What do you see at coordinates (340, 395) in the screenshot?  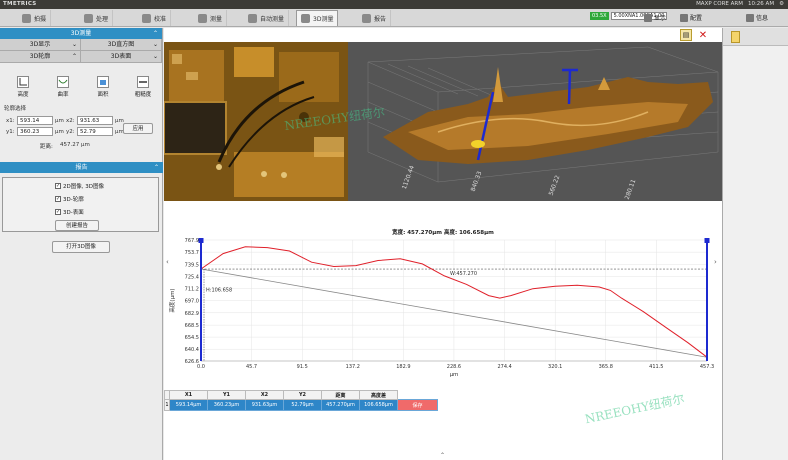 I see `column-header: 距离` at bounding box center [340, 395].